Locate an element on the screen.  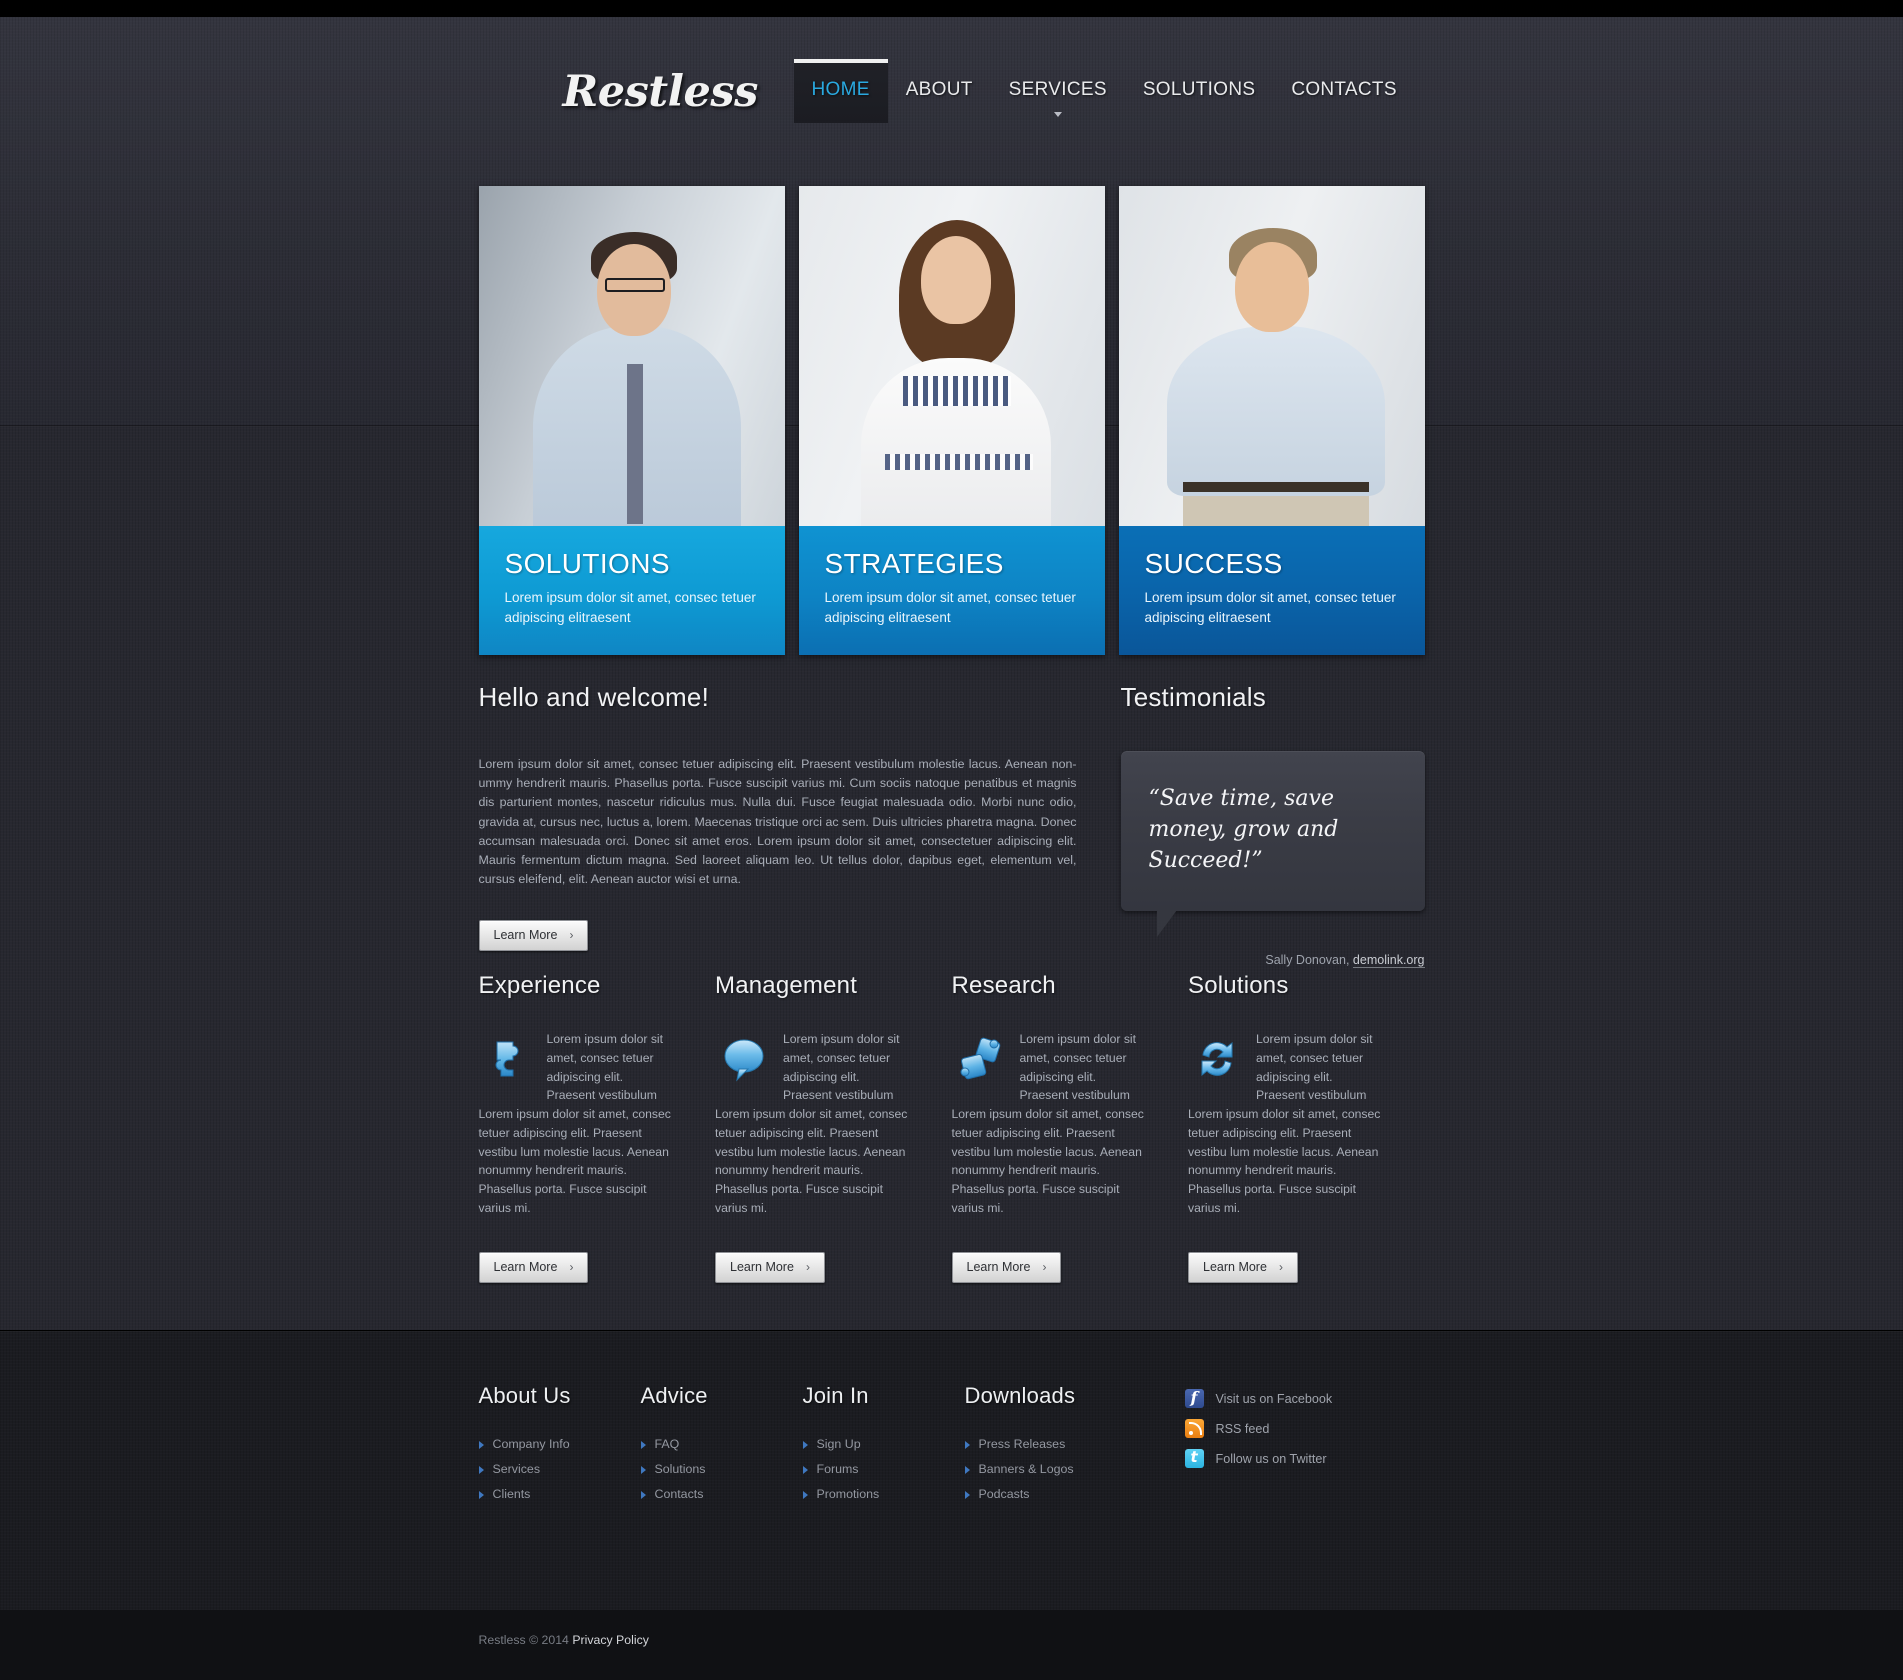
nav-label-solutions: SOLUTIONS is located at coordinates (1199, 89).